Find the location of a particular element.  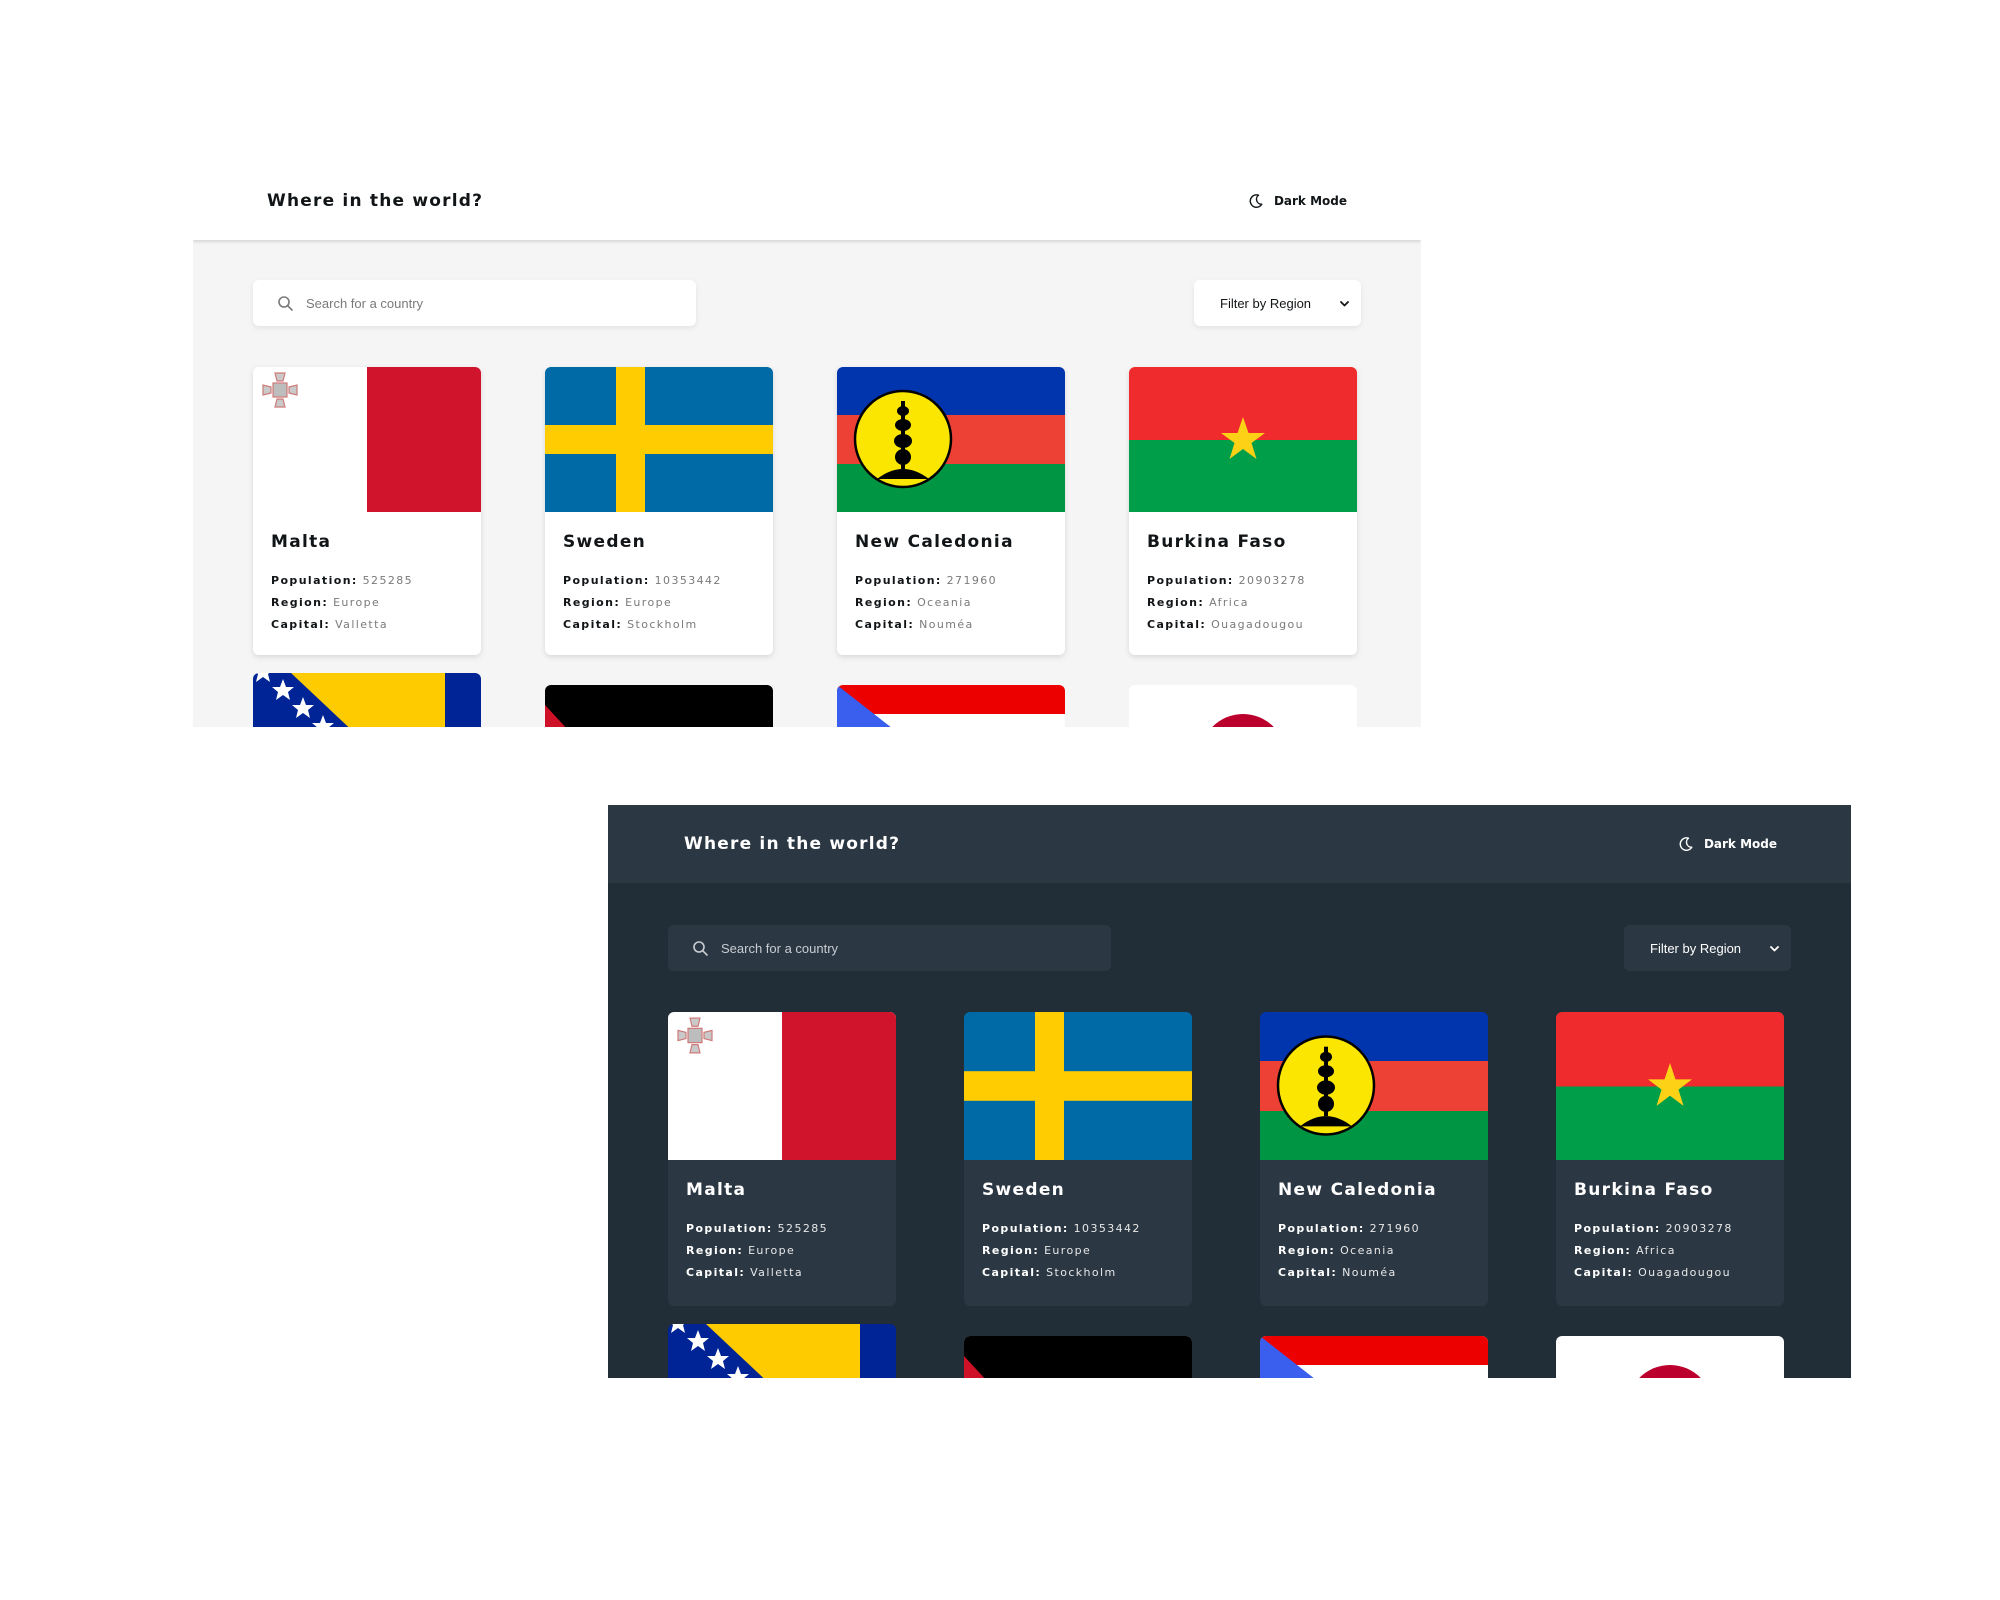

capital-value: Nouméa is located at coordinates (946, 624).